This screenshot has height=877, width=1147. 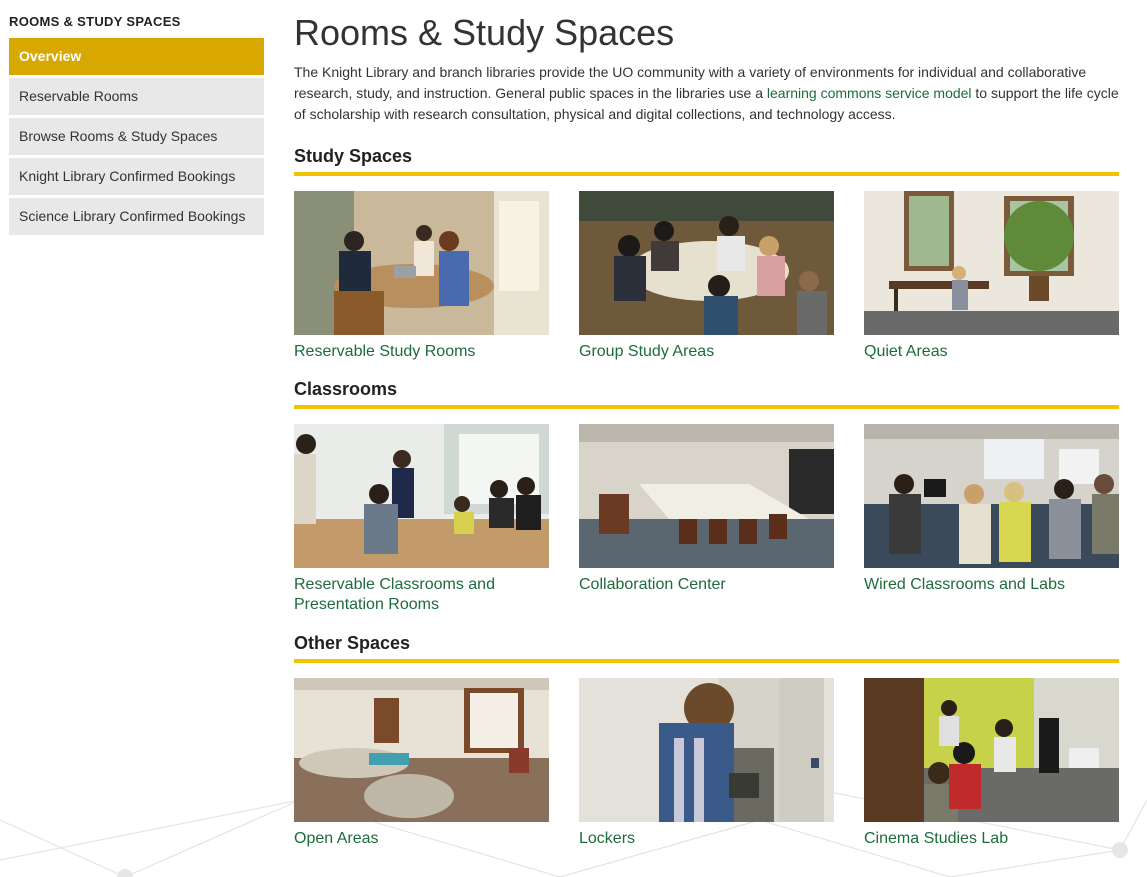 I want to click on section-title: Study Spaces, so click(x=706, y=160).